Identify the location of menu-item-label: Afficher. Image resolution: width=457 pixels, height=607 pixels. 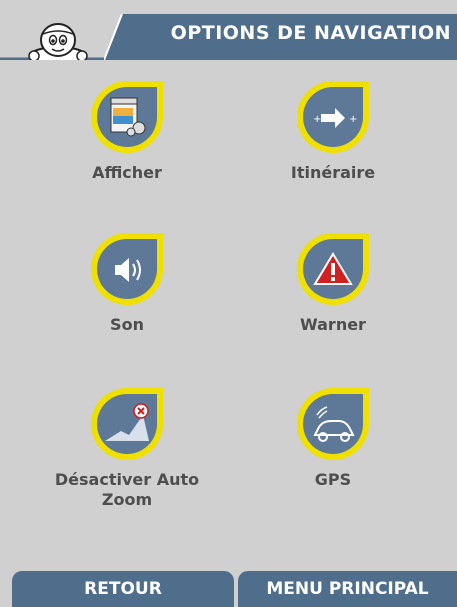
(127, 172).